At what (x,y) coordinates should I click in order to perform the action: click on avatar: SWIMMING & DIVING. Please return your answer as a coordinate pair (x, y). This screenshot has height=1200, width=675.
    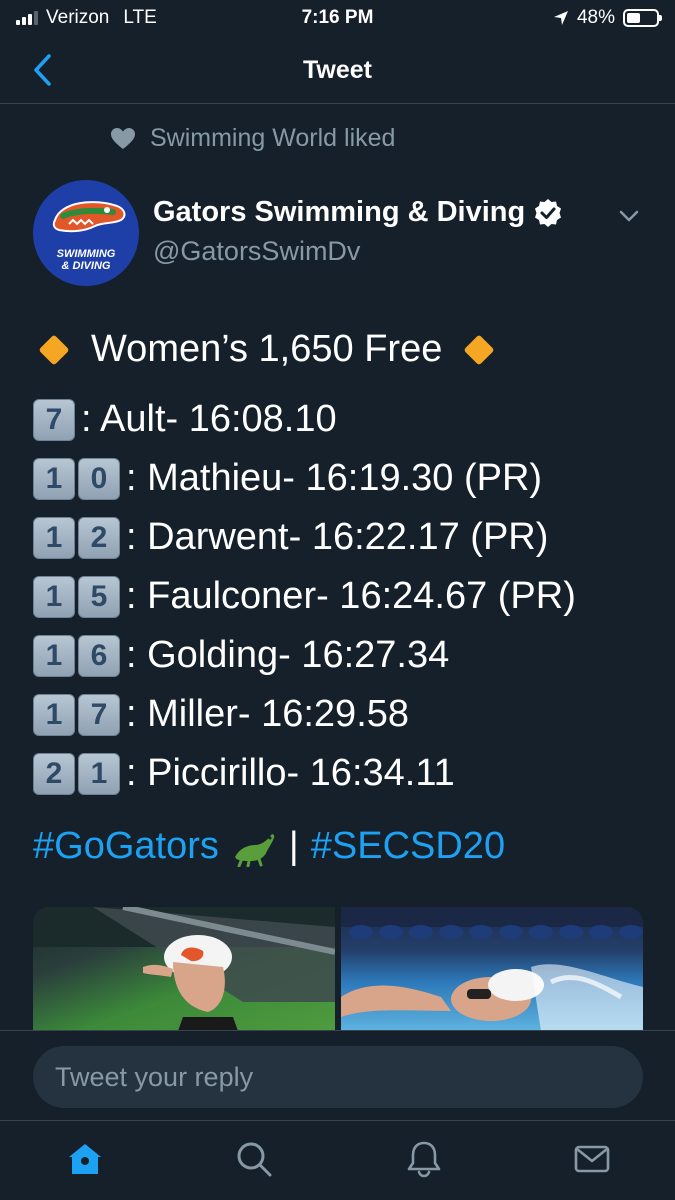
    Looking at the image, I should click on (86, 233).